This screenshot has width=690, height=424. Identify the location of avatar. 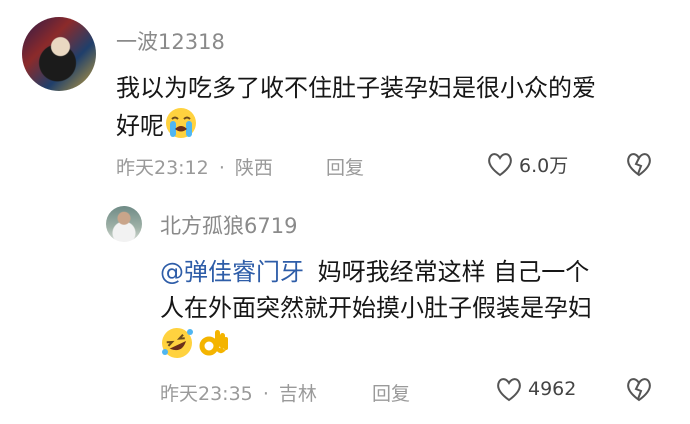
(59, 54).